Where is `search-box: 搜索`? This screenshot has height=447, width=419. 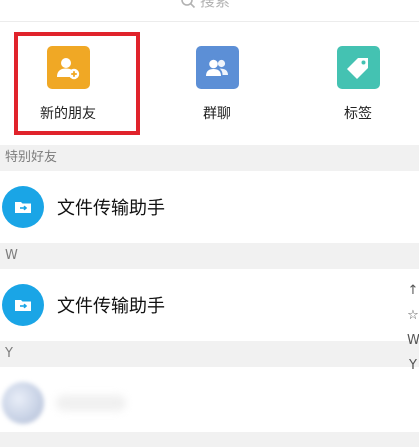 search-box: 搜索 is located at coordinates (205, 5).